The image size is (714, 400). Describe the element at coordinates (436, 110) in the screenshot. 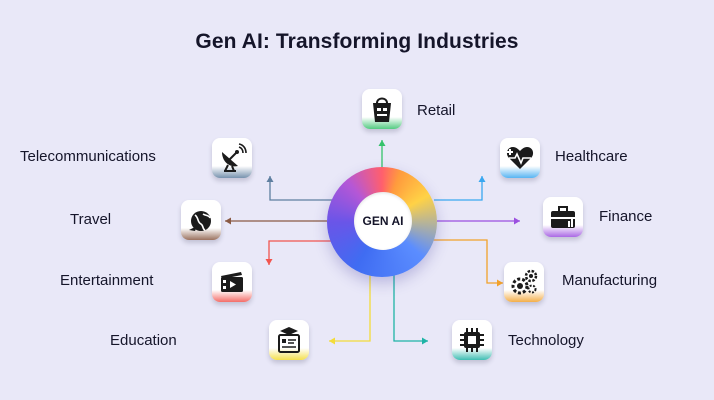

I see `label-retail: Retail` at that location.